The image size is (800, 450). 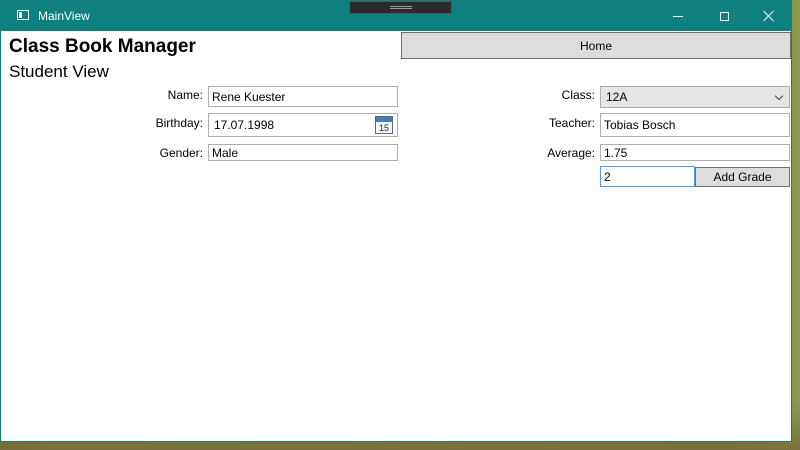 I want to click on gender-field: Male, so click(x=303, y=152).